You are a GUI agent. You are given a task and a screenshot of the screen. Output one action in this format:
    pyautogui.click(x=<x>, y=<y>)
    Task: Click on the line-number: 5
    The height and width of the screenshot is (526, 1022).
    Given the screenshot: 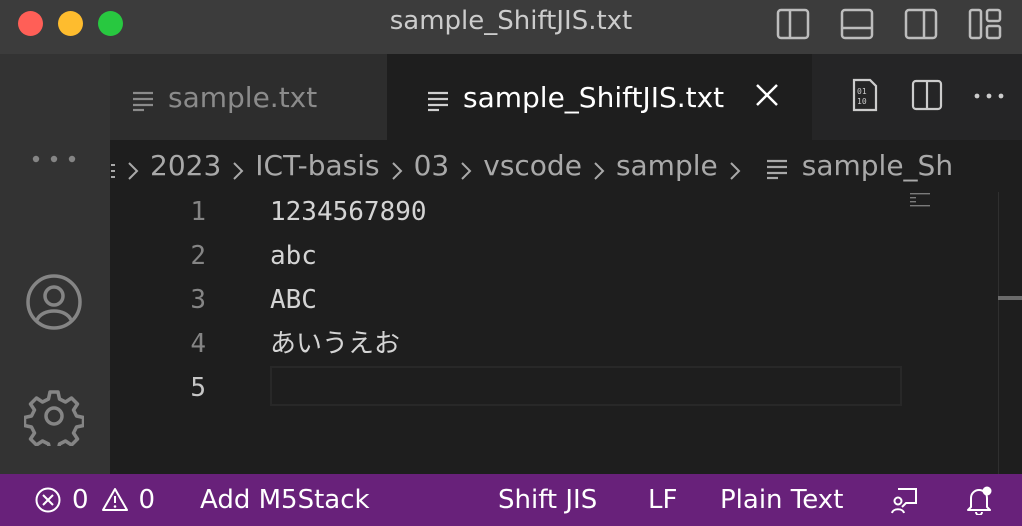 What is the action you would take?
    pyautogui.click(x=198, y=388)
    